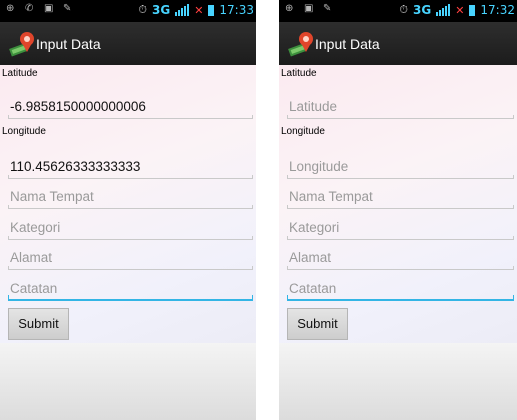 The height and width of the screenshot is (420, 517). Describe the element at coordinates (398, 11) in the screenshot. I see `status-bar: ⊕ ▣ ✎ ⏱ 3G ✕ 17:32` at that location.